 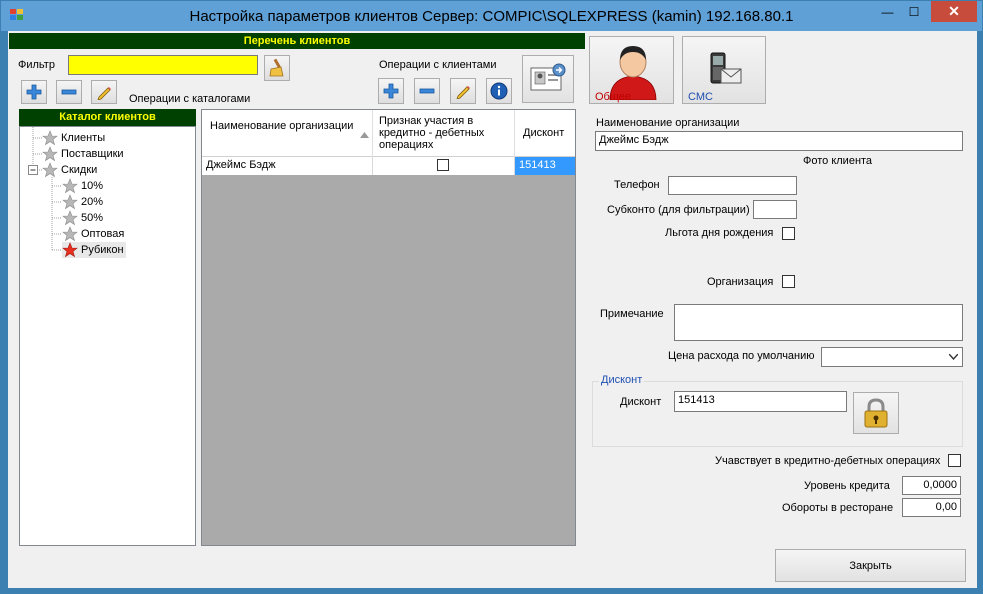 I want to click on edit-client-button, so click(x=463, y=91).